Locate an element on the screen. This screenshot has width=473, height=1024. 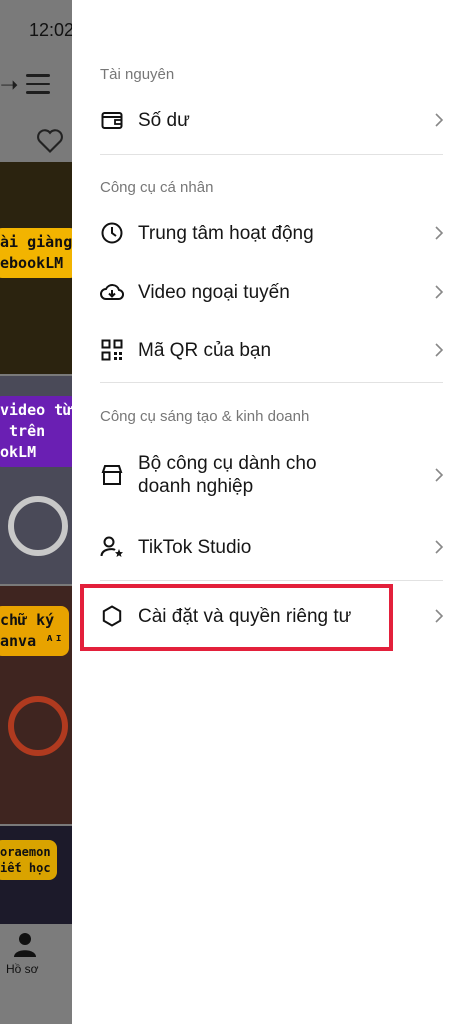
video-thumbnail: chữ ký anva ᴬᴵ is located at coordinates (36, 705).